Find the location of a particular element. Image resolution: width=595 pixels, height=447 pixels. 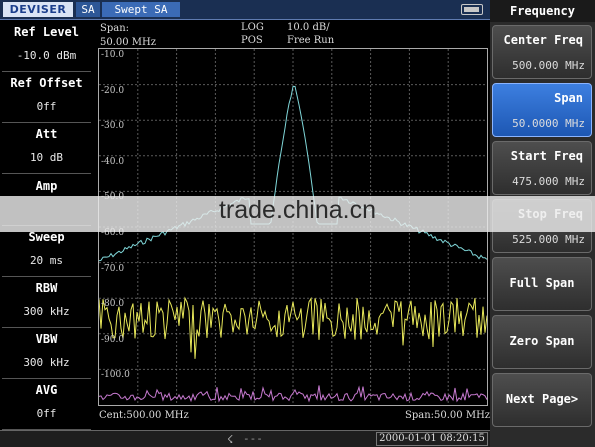

y-axis-label: -100.0 is located at coordinates (115, 375).